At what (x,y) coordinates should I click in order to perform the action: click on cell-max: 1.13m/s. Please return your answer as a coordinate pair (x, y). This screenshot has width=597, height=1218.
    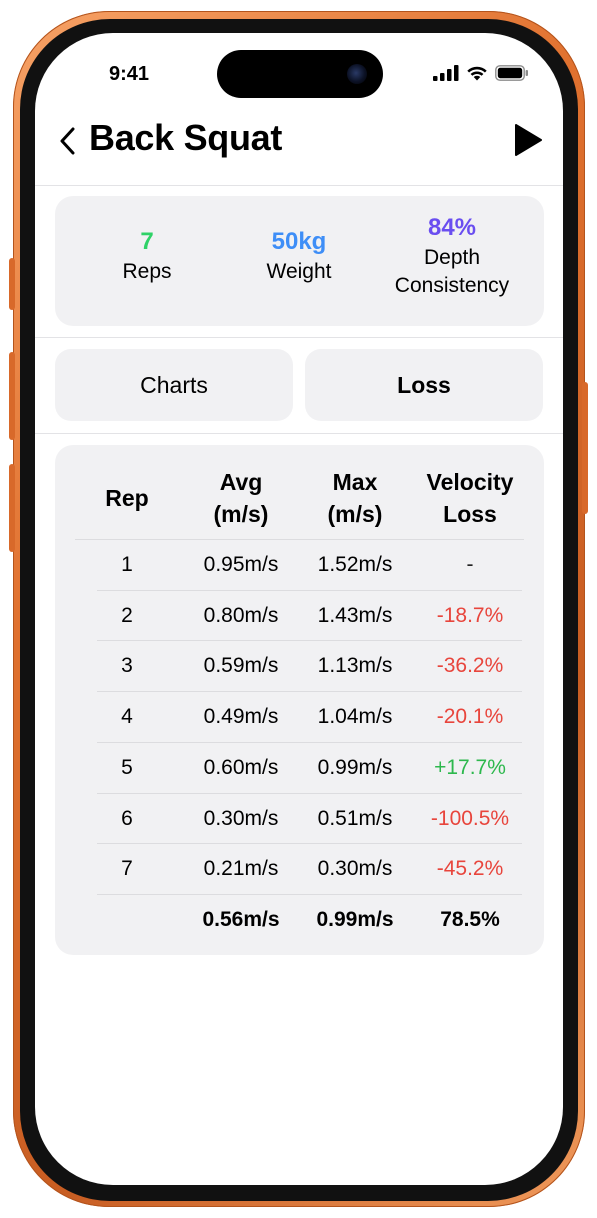
    Looking at the image, I should click on (355, 666).